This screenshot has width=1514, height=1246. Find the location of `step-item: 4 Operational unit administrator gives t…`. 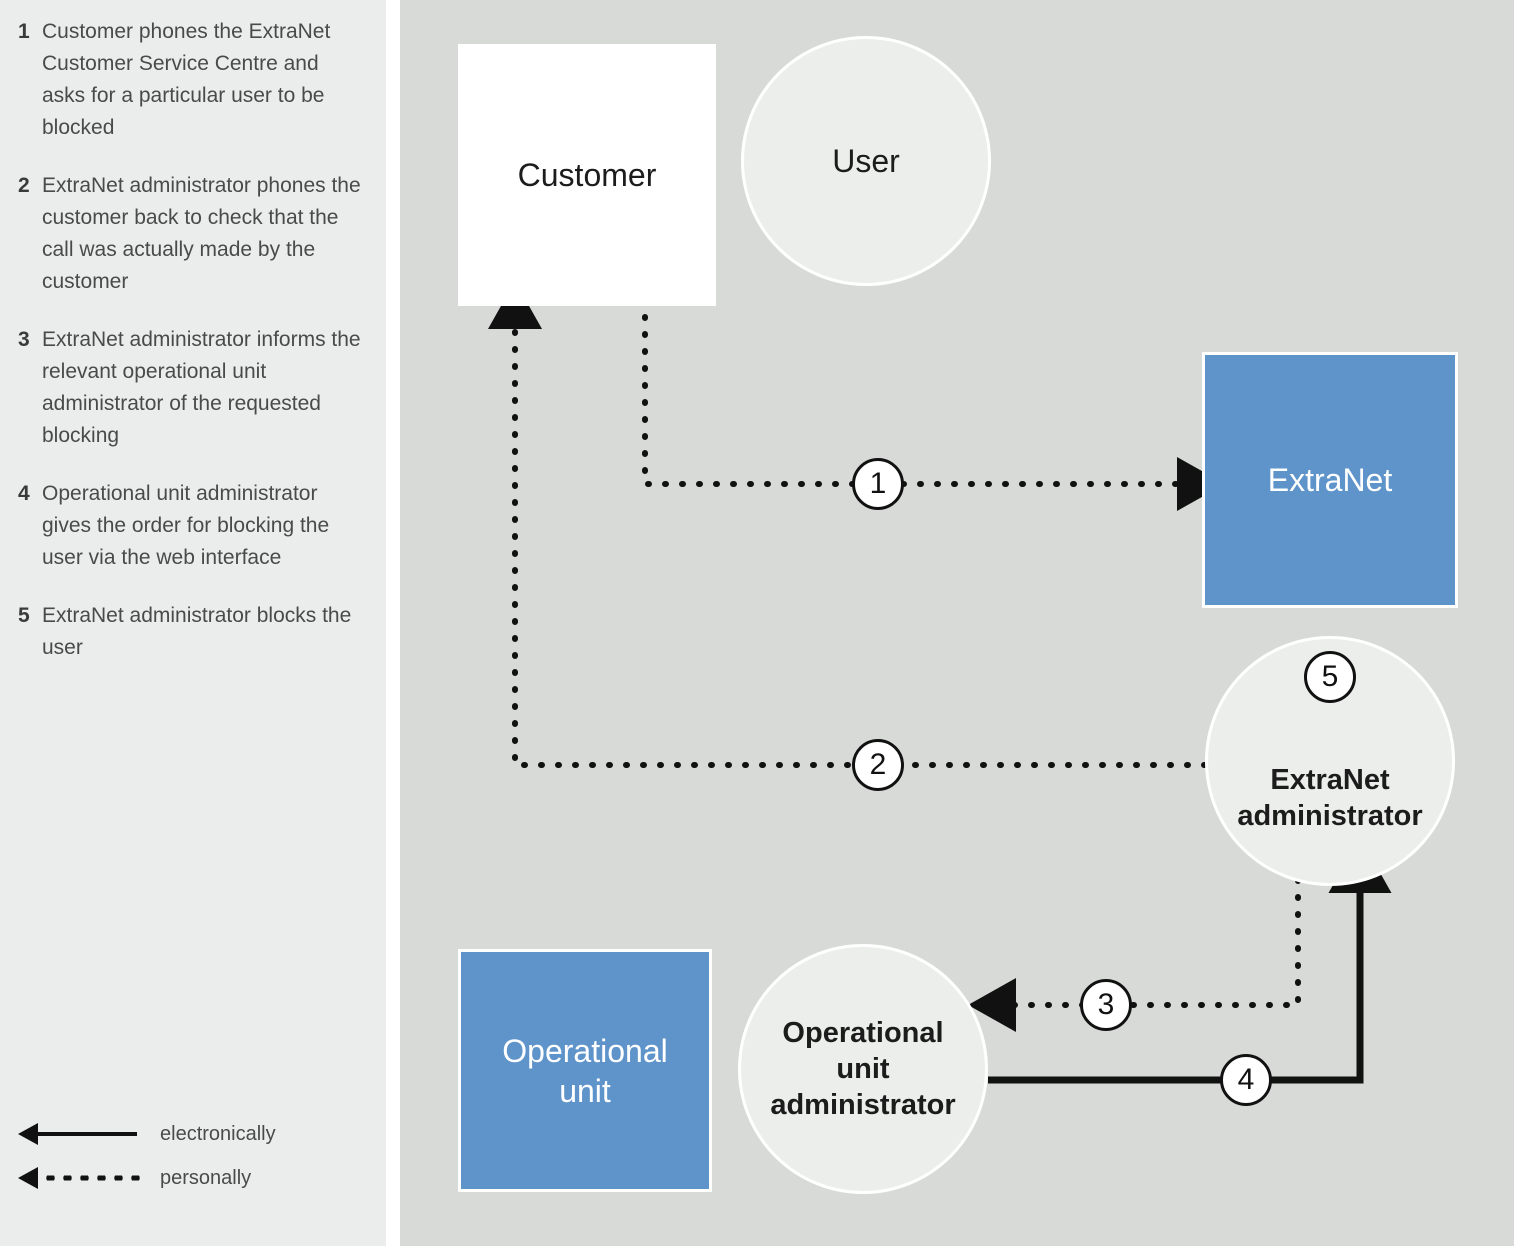

step-item: 4 Operational unit administrator gives t… is located at coordinates (192, 526).